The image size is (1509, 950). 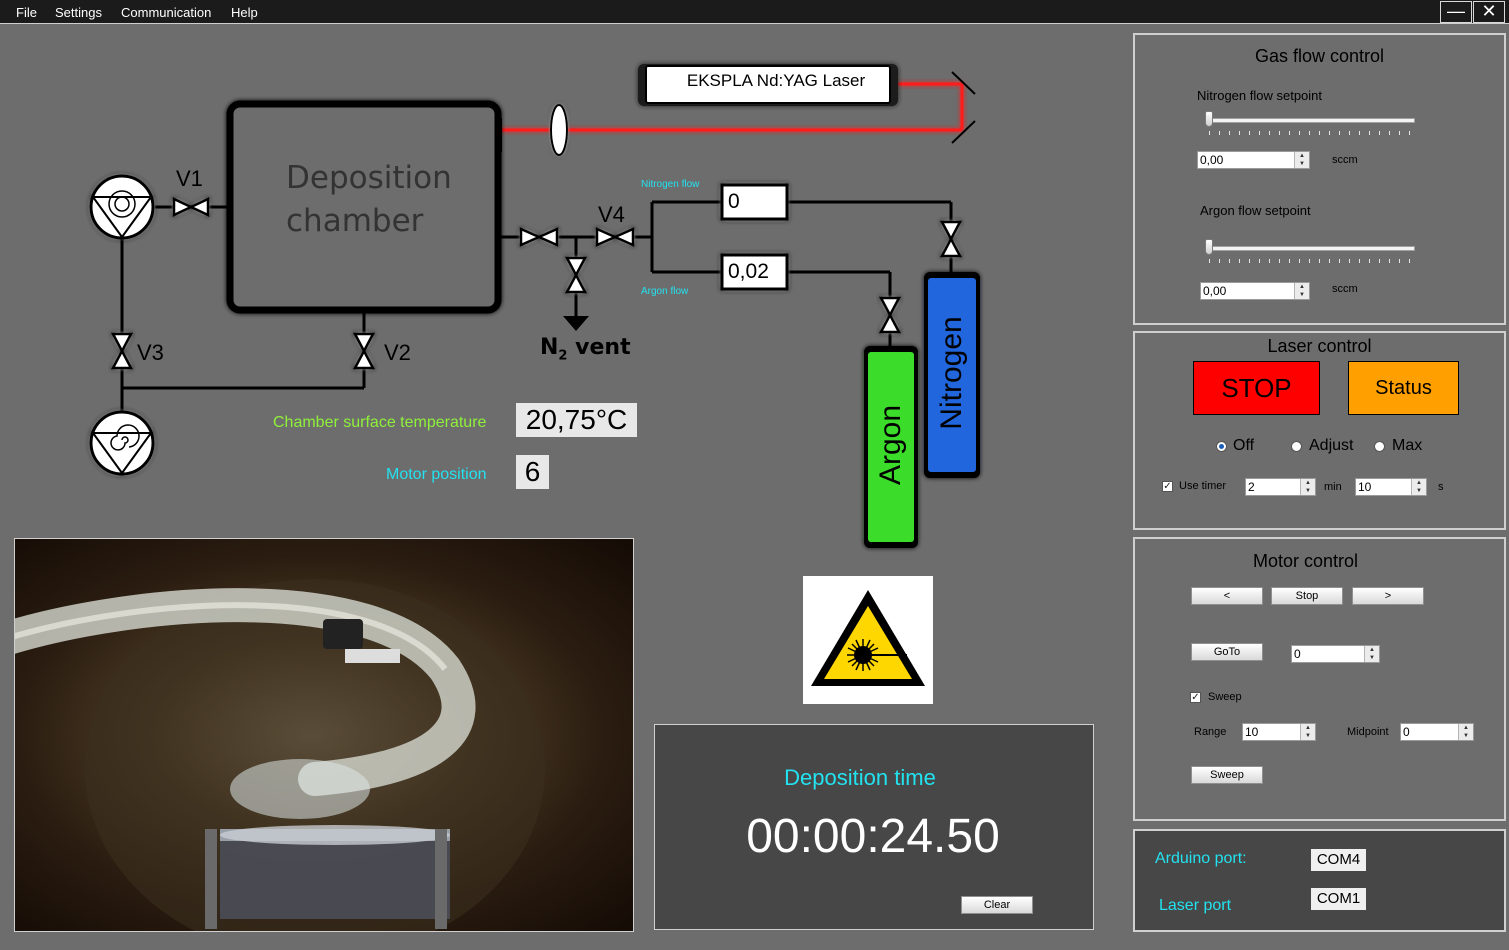 What do you see at coordinates (1456, 12) in the screenshot?
I see `minimize-button: —` at bounding box center [1456, 12].